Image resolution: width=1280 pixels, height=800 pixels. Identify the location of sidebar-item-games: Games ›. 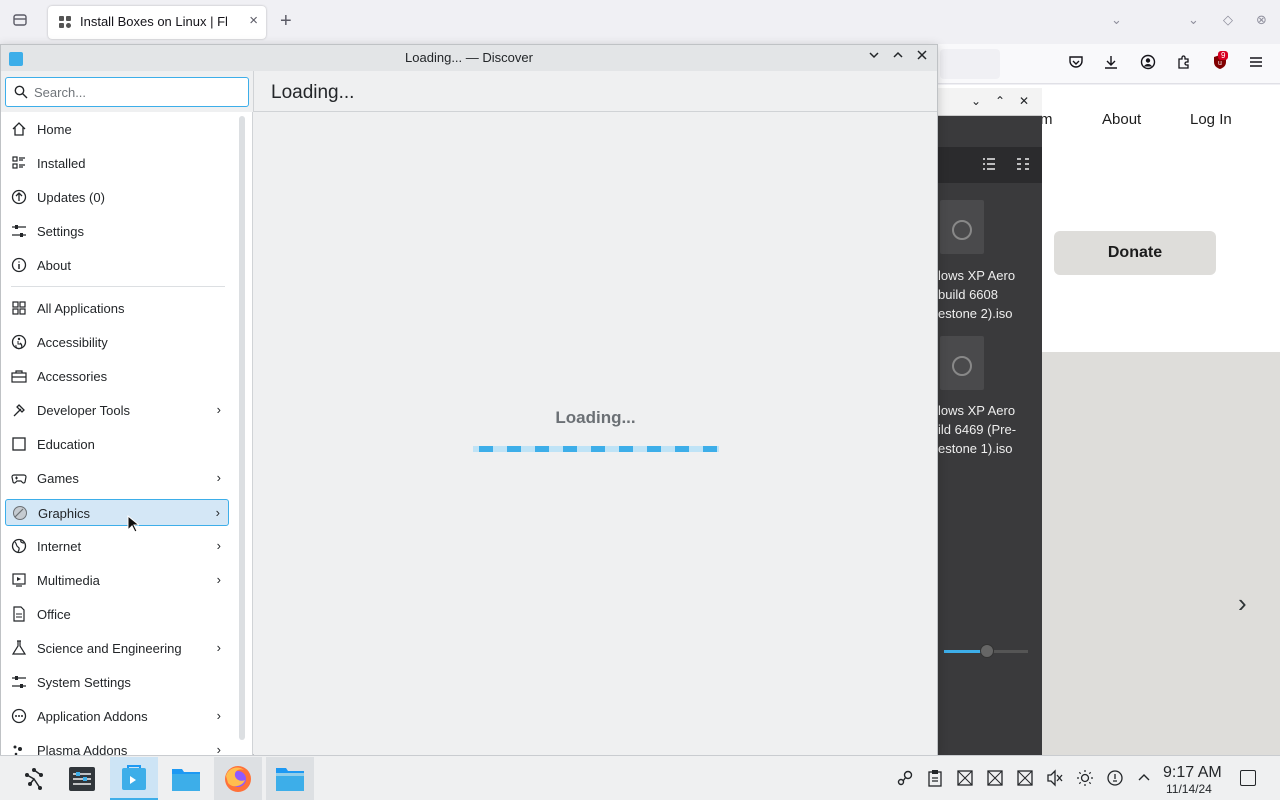
(117, 478).